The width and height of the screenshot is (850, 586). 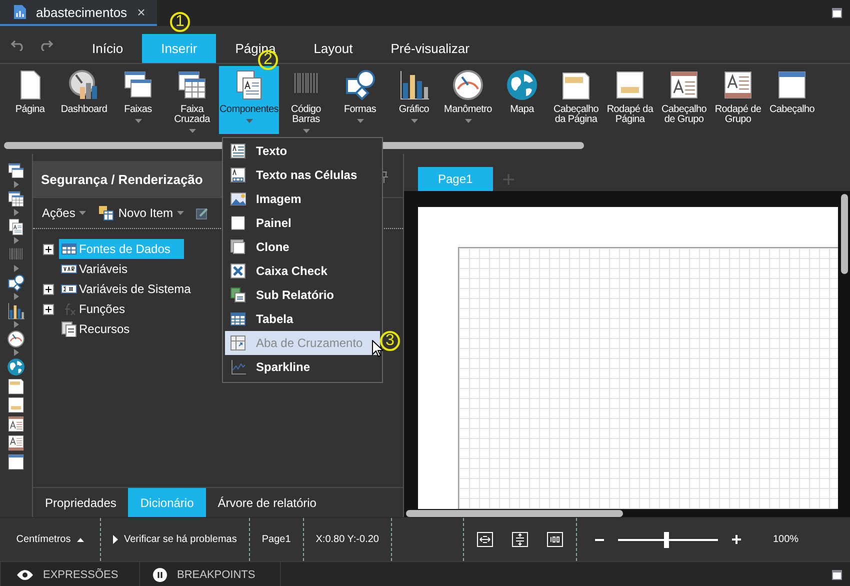 I want to click on eye-icon, so click(x=25, y=575).